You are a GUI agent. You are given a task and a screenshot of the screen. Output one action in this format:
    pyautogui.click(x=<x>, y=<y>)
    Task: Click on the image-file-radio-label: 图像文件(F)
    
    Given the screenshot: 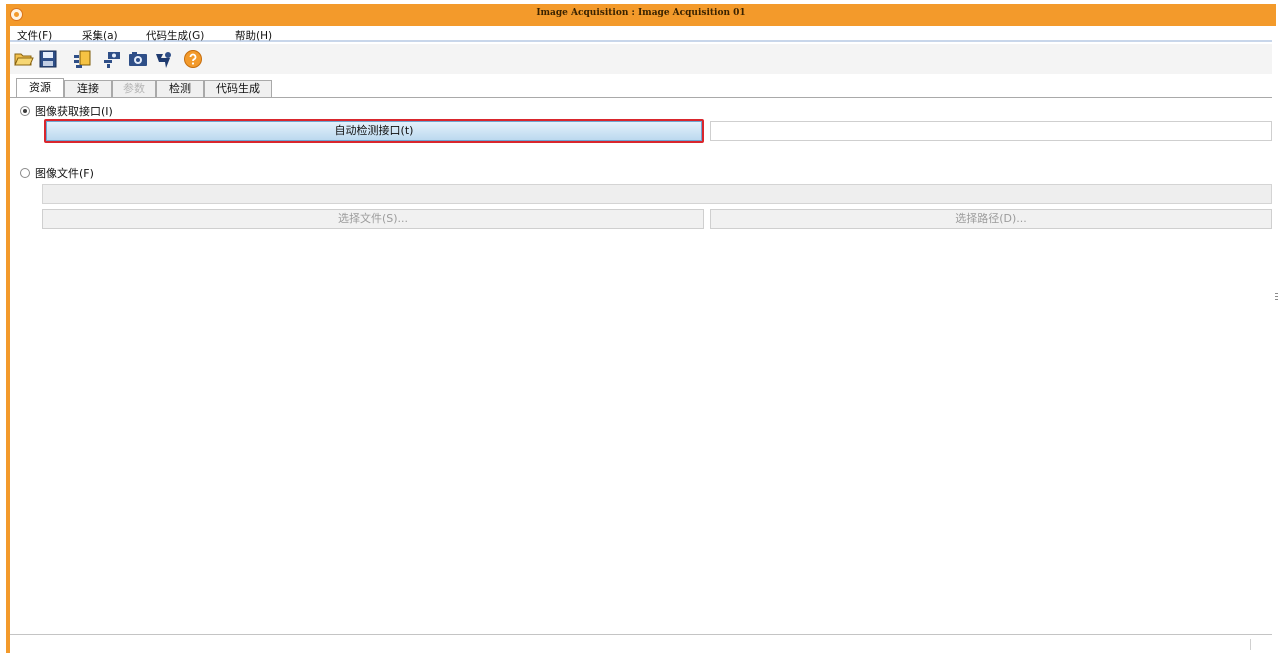 What is the action you would take?
    pyautogui.click(x=64, y=173)
    